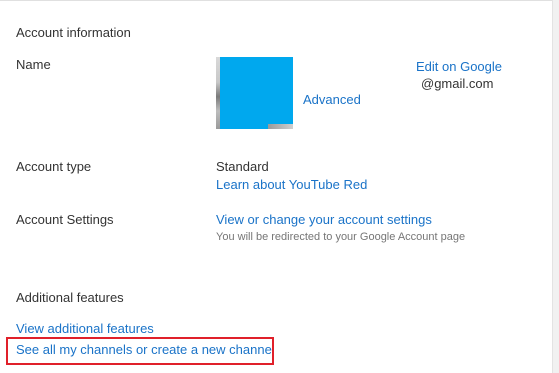  What do you see at coordinates (324, 219) in the screenshot?
I see `account-settings-link: View or change your account settings` at bounding box center [324, 219].